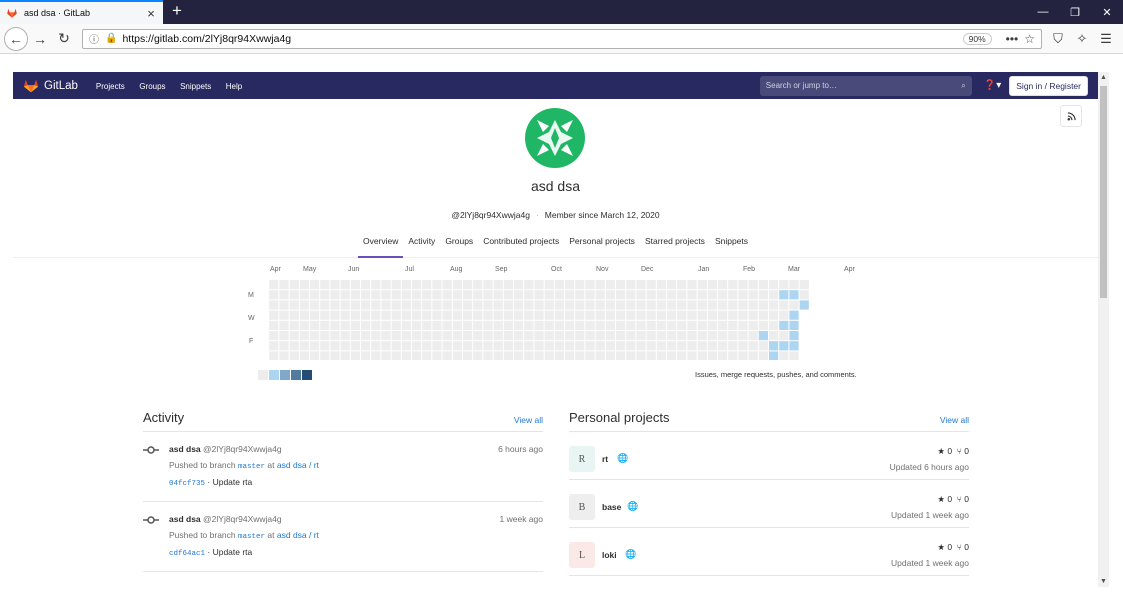  What do you see at coordinates (602, 247) in the screenshot?
I see `tab-personal-projects: Personal projects` at bounding box center [602, 247].